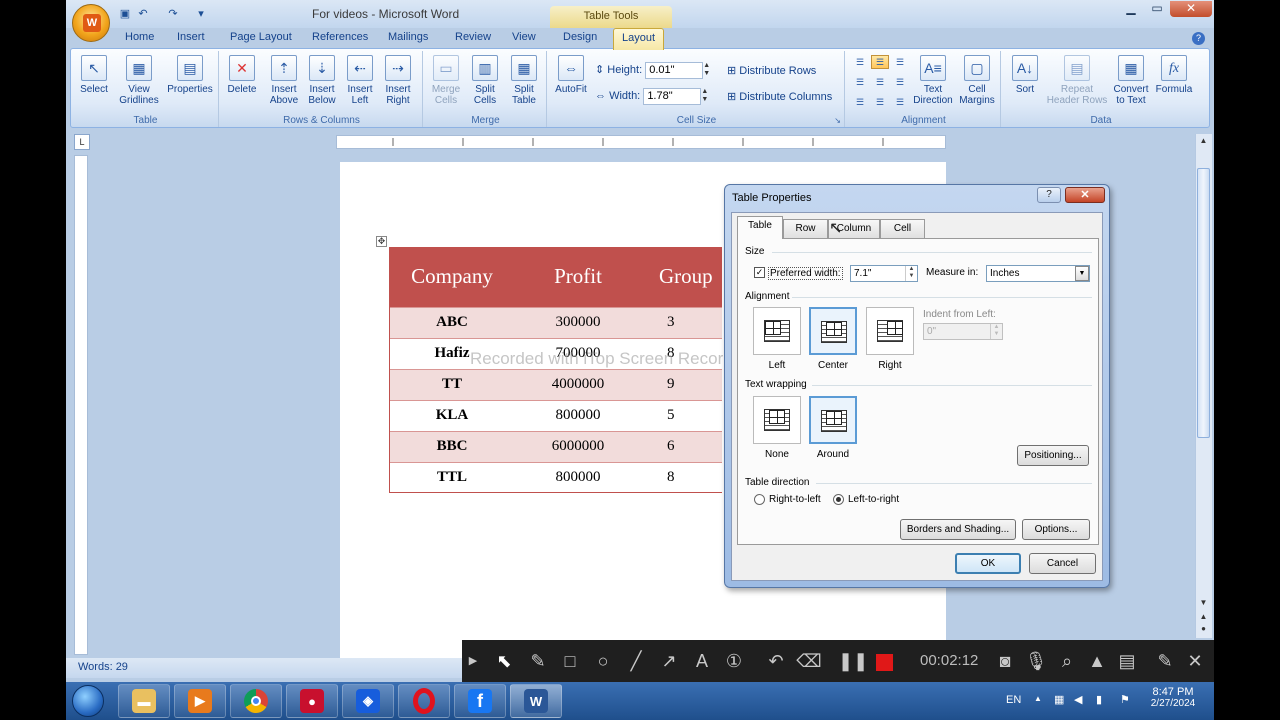  I want to click on edit-icon: ✎, so click(1165, 661).